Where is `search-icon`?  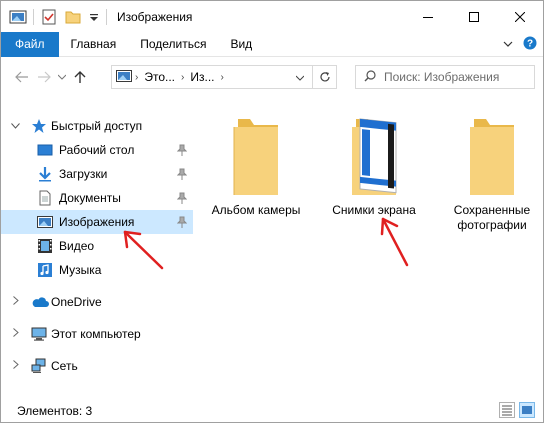
search-icon is located at coordinates (370, 77).